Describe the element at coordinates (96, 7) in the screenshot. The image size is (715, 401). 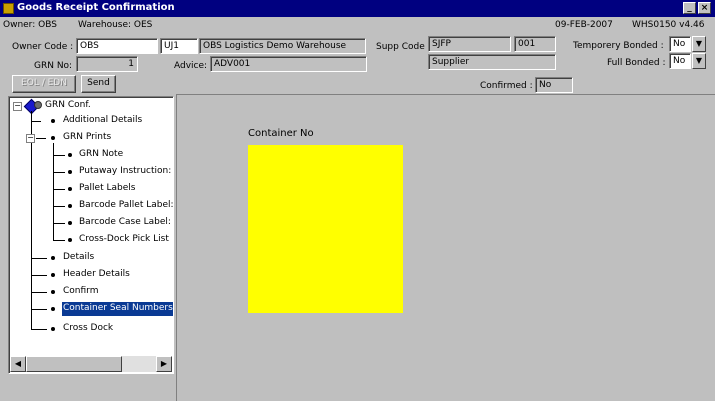
I see `window-title: Goods Receipt Confirmation` at that location.